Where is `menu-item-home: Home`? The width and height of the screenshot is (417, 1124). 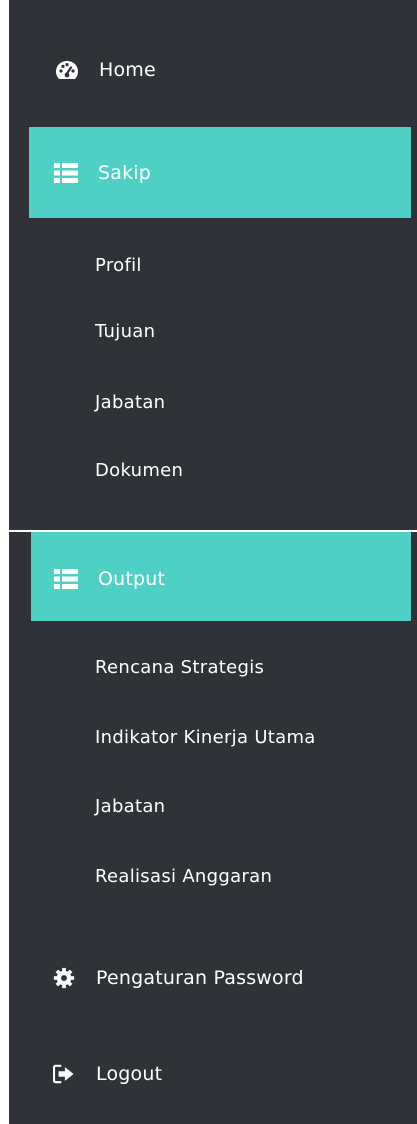 menu-item-home: Home is located at coordinates (105, 70).